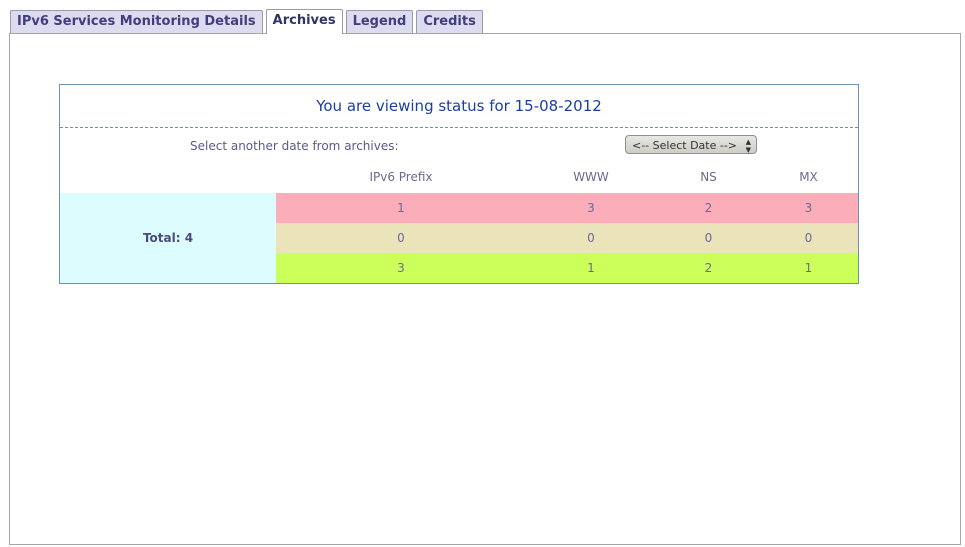 The height and width of the screenshot is (547, 965). Describe the element at coordinates (459, 181) in the screenshot. I see `table-header: IPv6 Prefix WWW NS MX` at that location.